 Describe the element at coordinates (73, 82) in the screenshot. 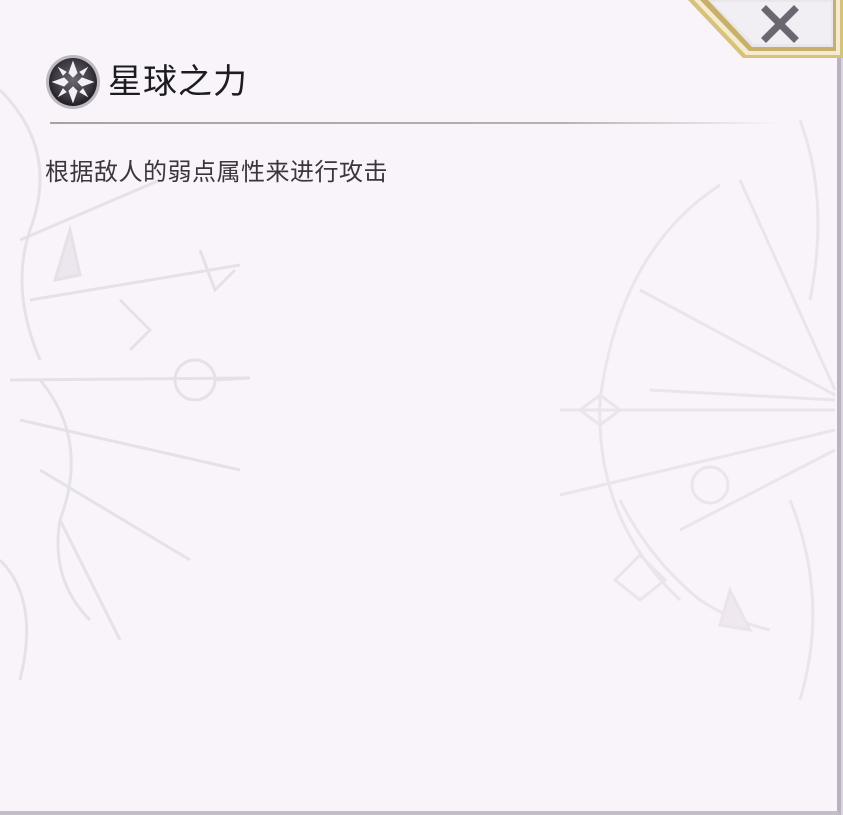

I see `star-orb-icon` at that location.